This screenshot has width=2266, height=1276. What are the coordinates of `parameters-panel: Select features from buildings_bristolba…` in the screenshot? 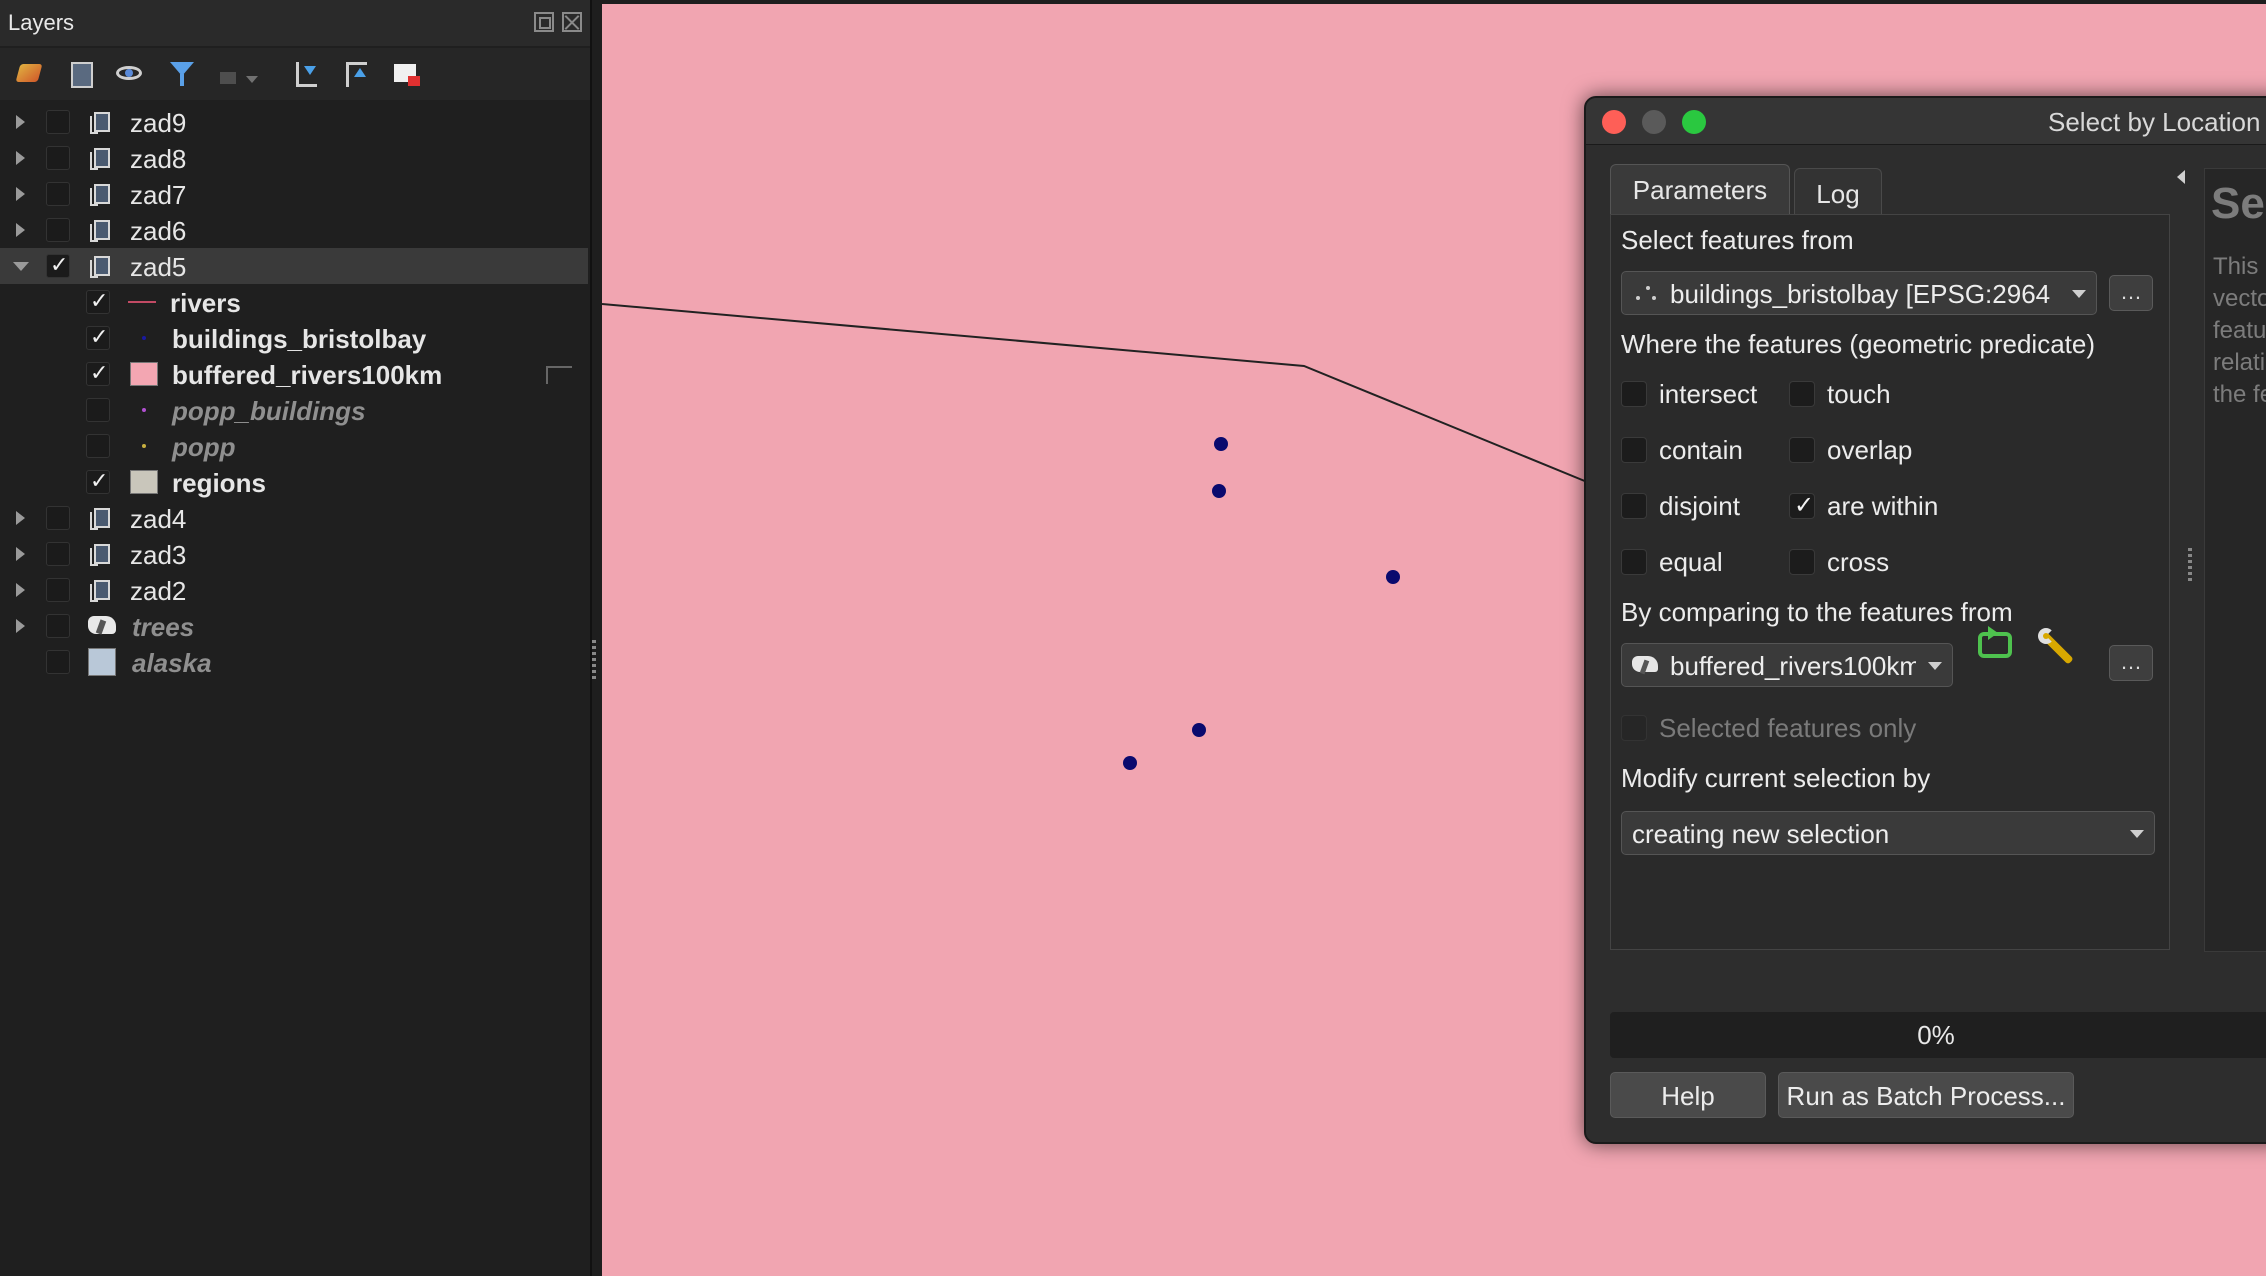 It's located at (1890, 582).